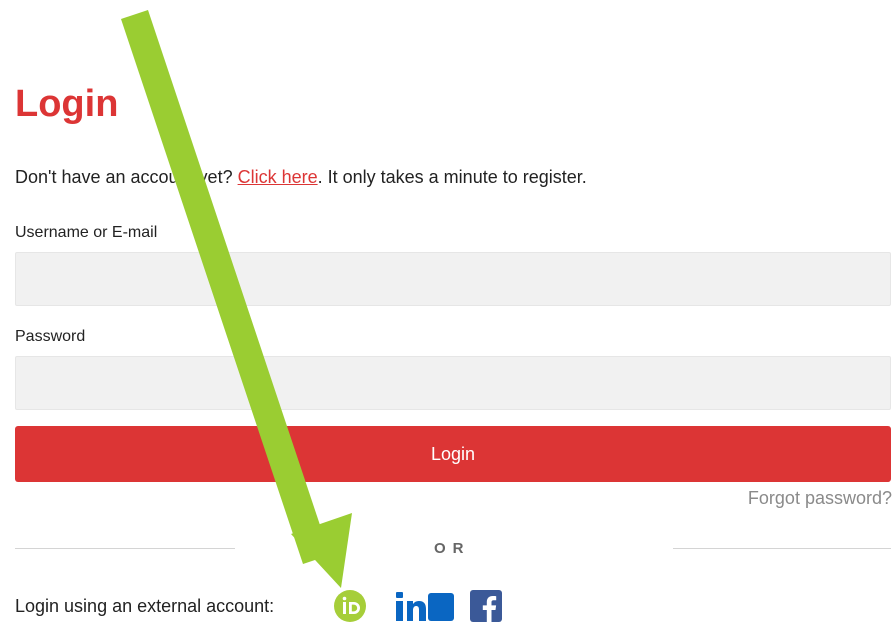 The image size is (892, 622). What do you see at coordinates (782, 548) in the screenshot?
I see `divider-right` at bounding box center [782, 548].